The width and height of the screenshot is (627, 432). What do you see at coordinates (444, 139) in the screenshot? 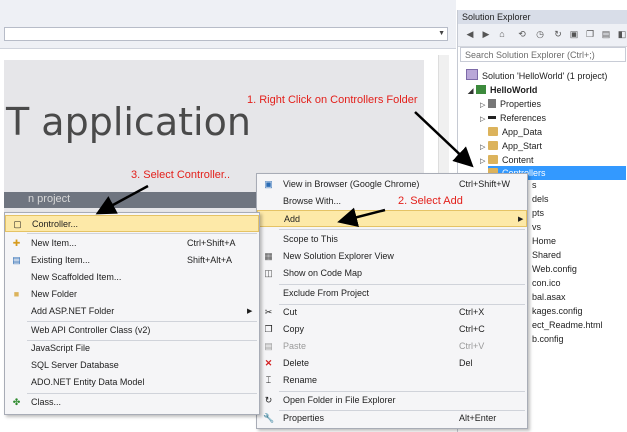
I see `arrow-to-controllers` at bounding box center [444, 139].